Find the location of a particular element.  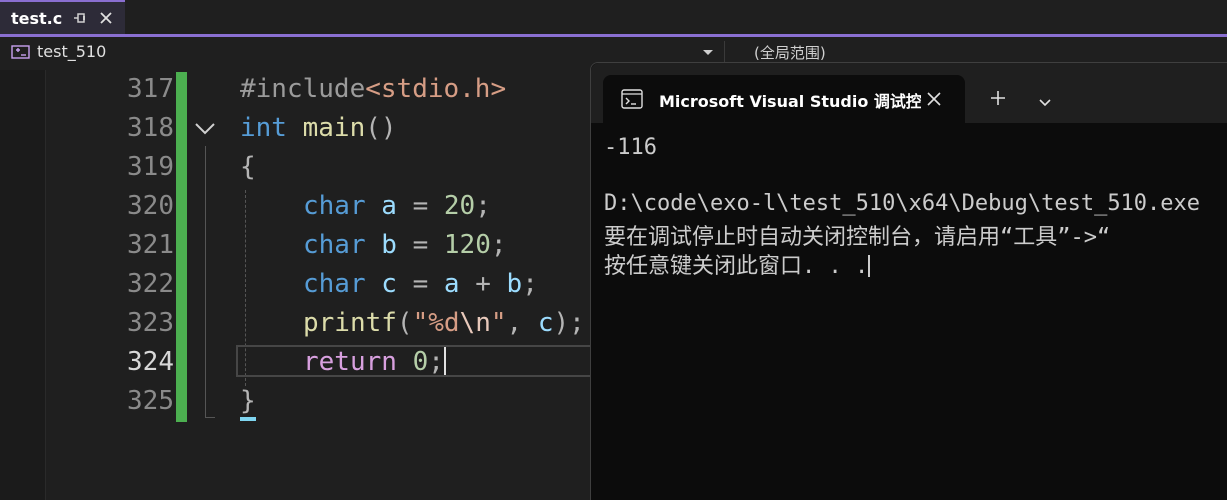

parens: () is located at coordinates (381, 128).